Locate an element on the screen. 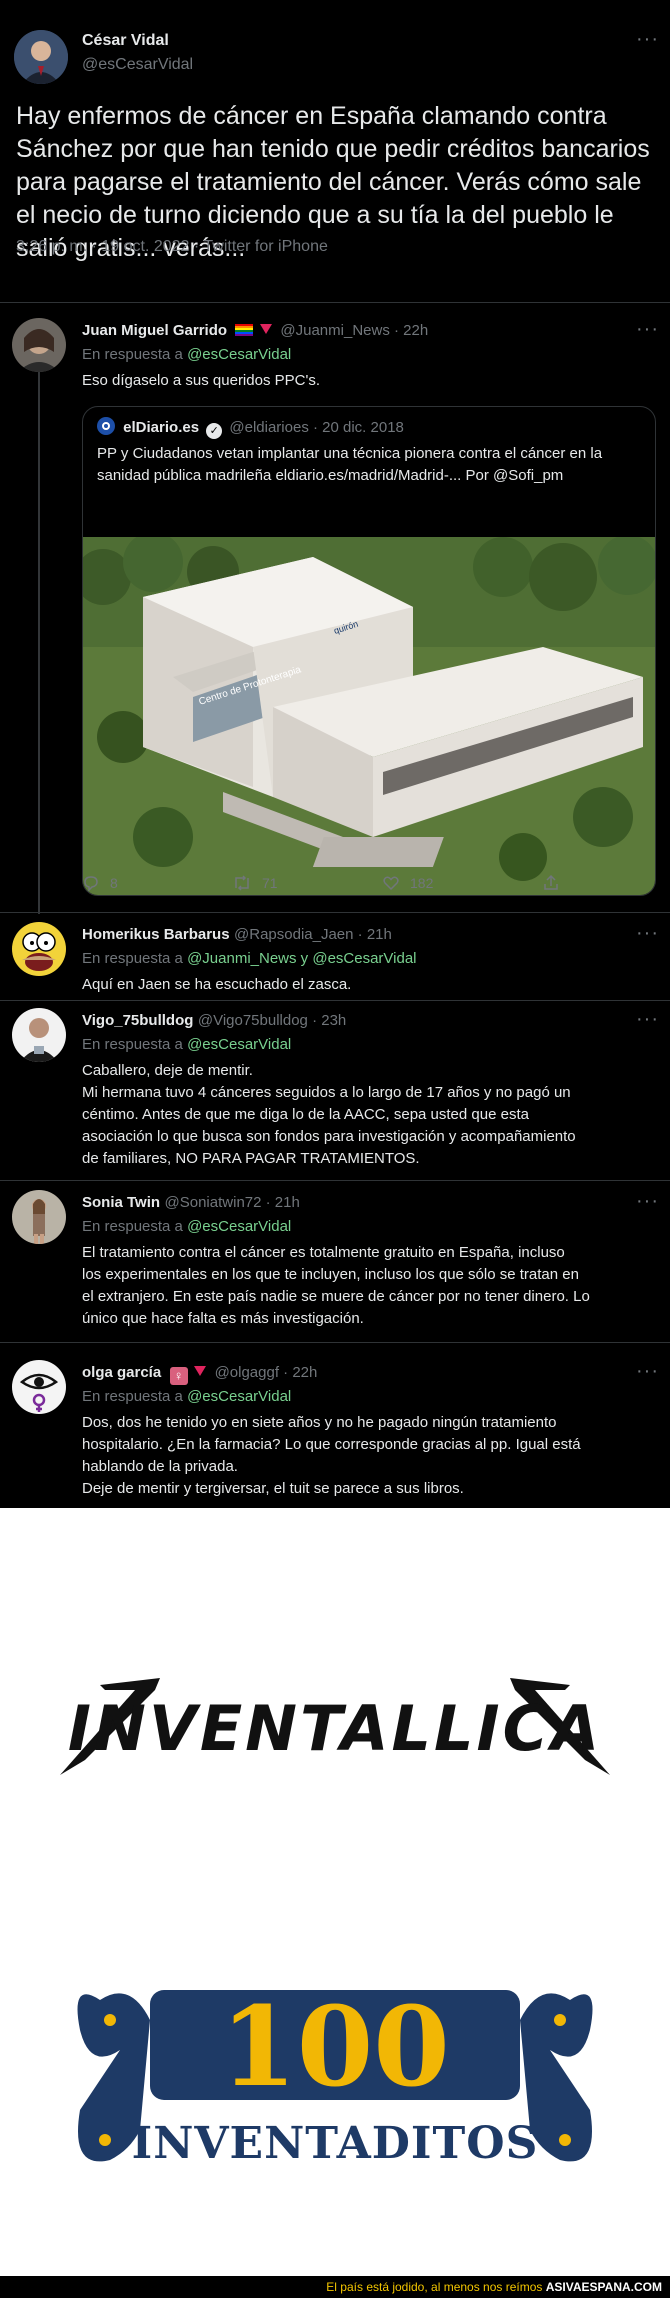  share-icon is located at coordinates (551, 882).